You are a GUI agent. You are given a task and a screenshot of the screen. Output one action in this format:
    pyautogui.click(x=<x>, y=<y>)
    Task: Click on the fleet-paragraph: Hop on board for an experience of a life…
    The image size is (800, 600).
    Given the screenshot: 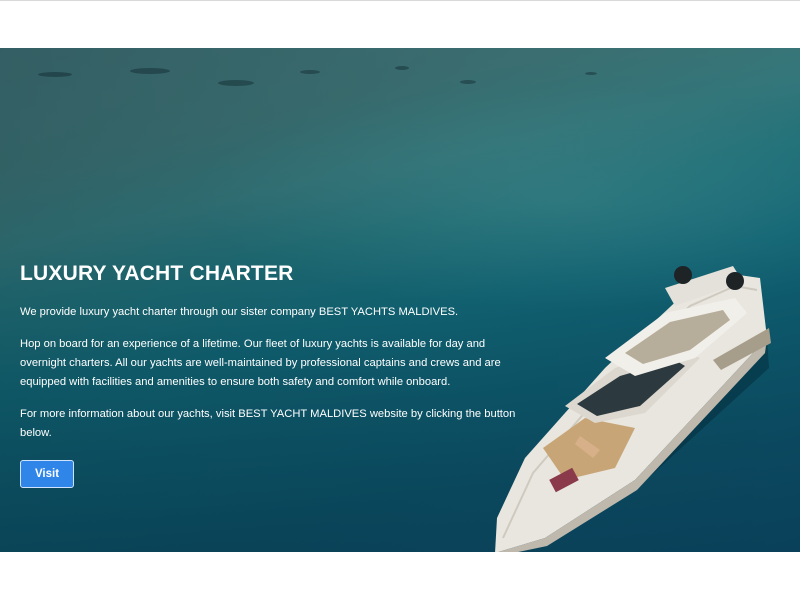 What is the action you would take?
    pyautogui.click(x=260, y=363)
    